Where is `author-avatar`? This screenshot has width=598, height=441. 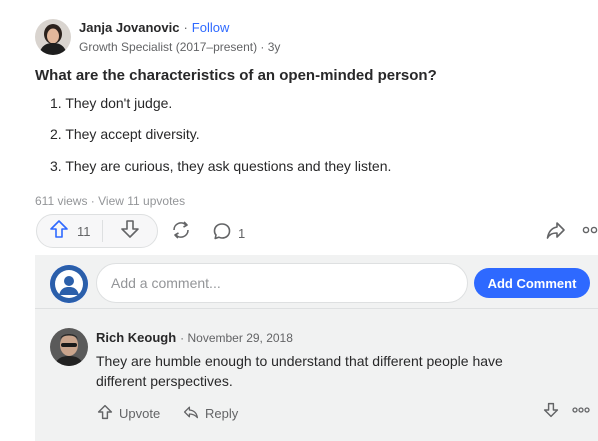
author-avatar is located at coordinates (53, 37).